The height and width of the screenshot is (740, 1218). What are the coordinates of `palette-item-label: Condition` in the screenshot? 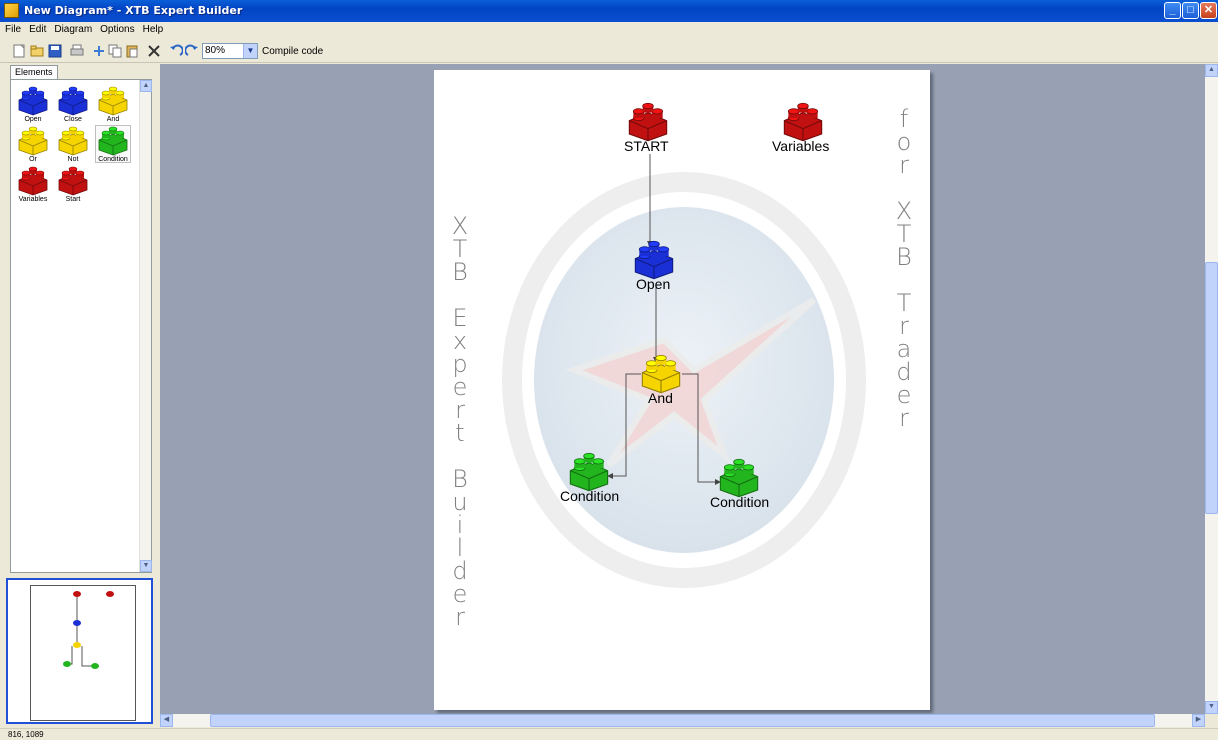 It's located at (113, 159).